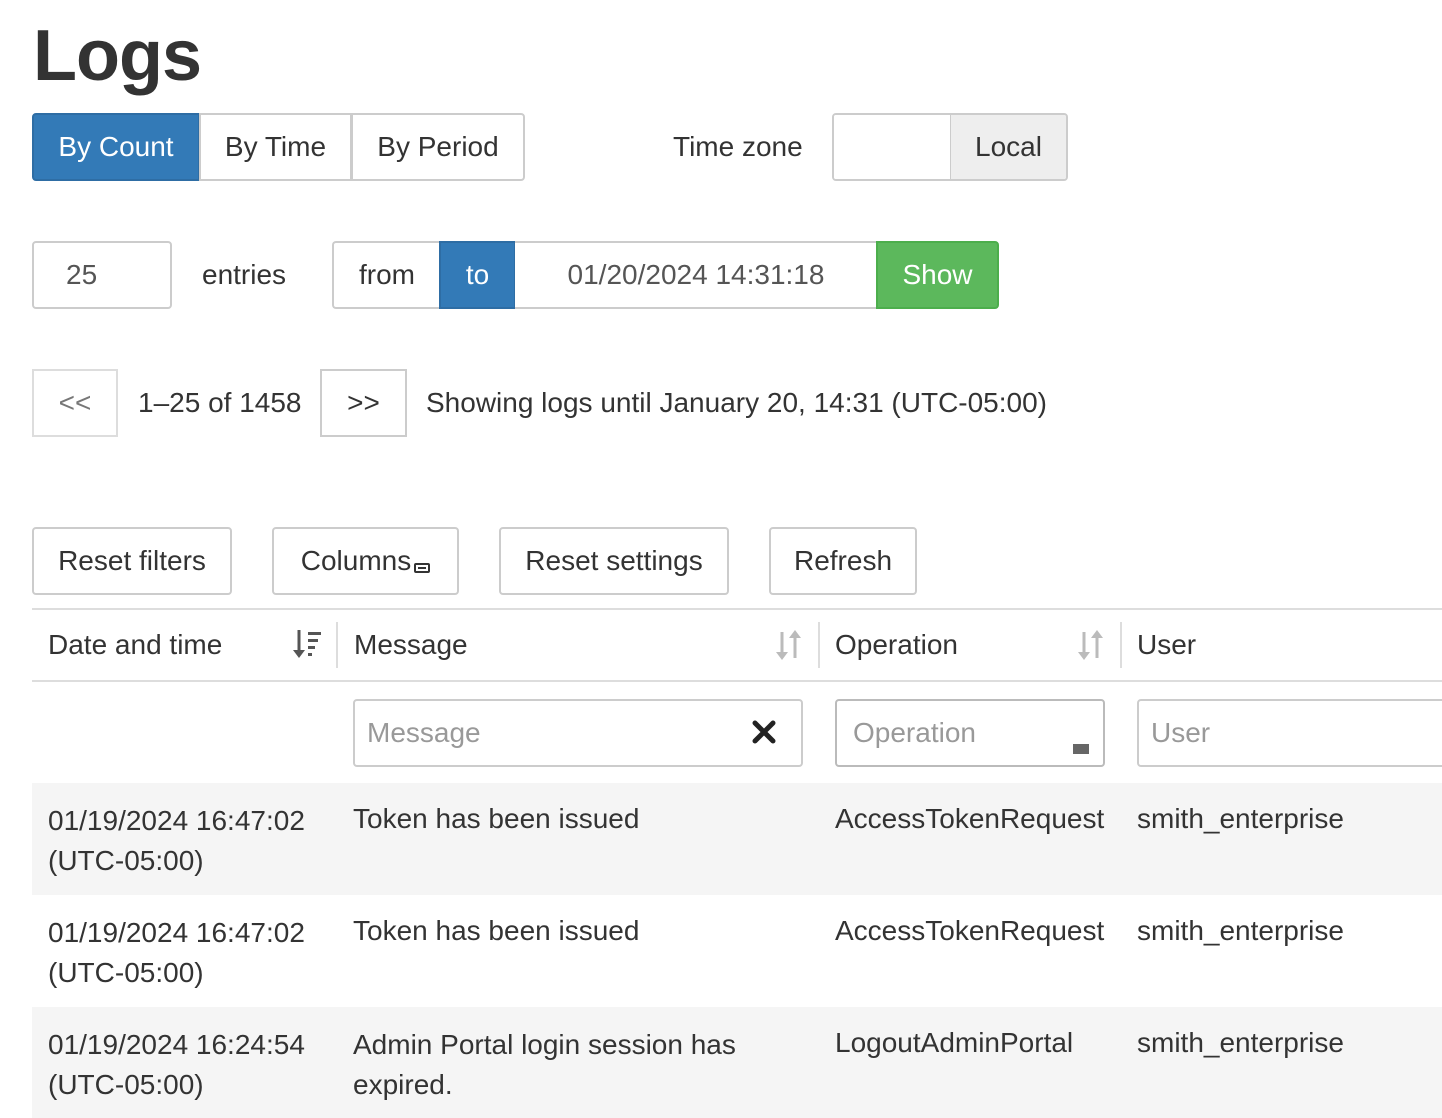 This screenshot has height=1118, width=1442. What do you see at coordinates (438, 147) in the screenshot?
I see `tab-by-period: By Period` at bounding box center [438, 147].